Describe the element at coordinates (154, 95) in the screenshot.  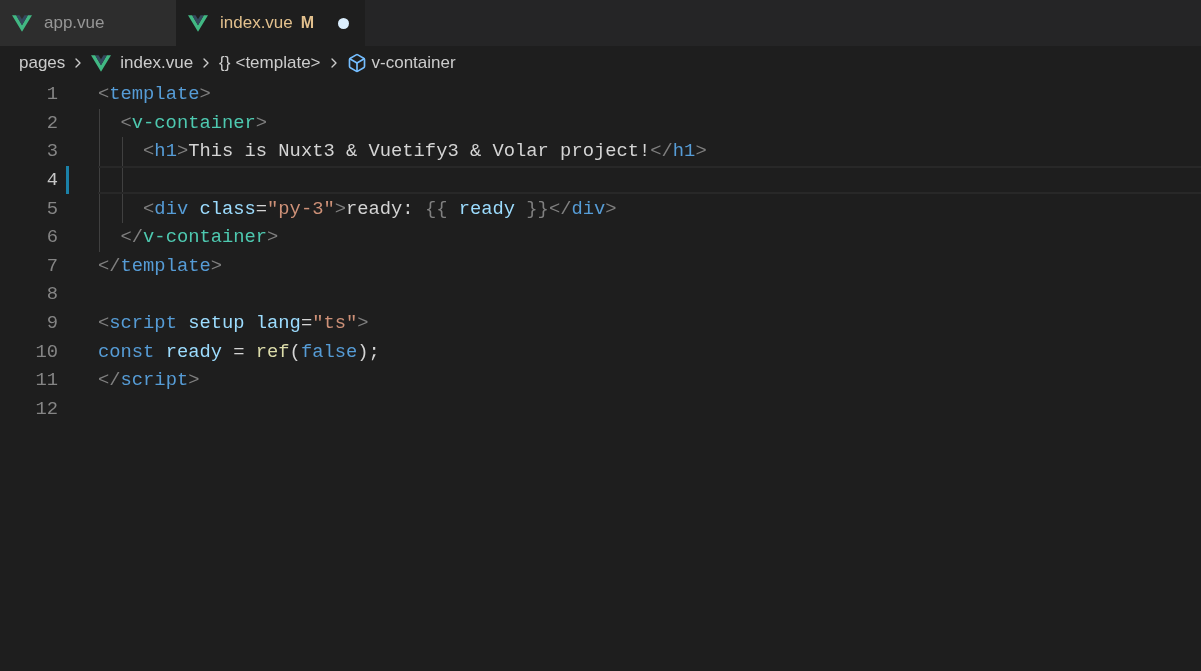
I see `code-line: <template>` at that location.